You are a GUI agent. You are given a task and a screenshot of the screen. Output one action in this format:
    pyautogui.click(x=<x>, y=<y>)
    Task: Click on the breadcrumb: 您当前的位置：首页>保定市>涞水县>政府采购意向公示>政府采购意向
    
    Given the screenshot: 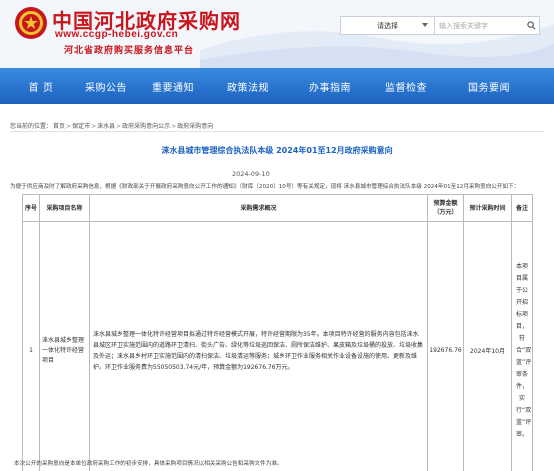 What is the action you would take?
    pyautogui.click(x=112, y=126)
    